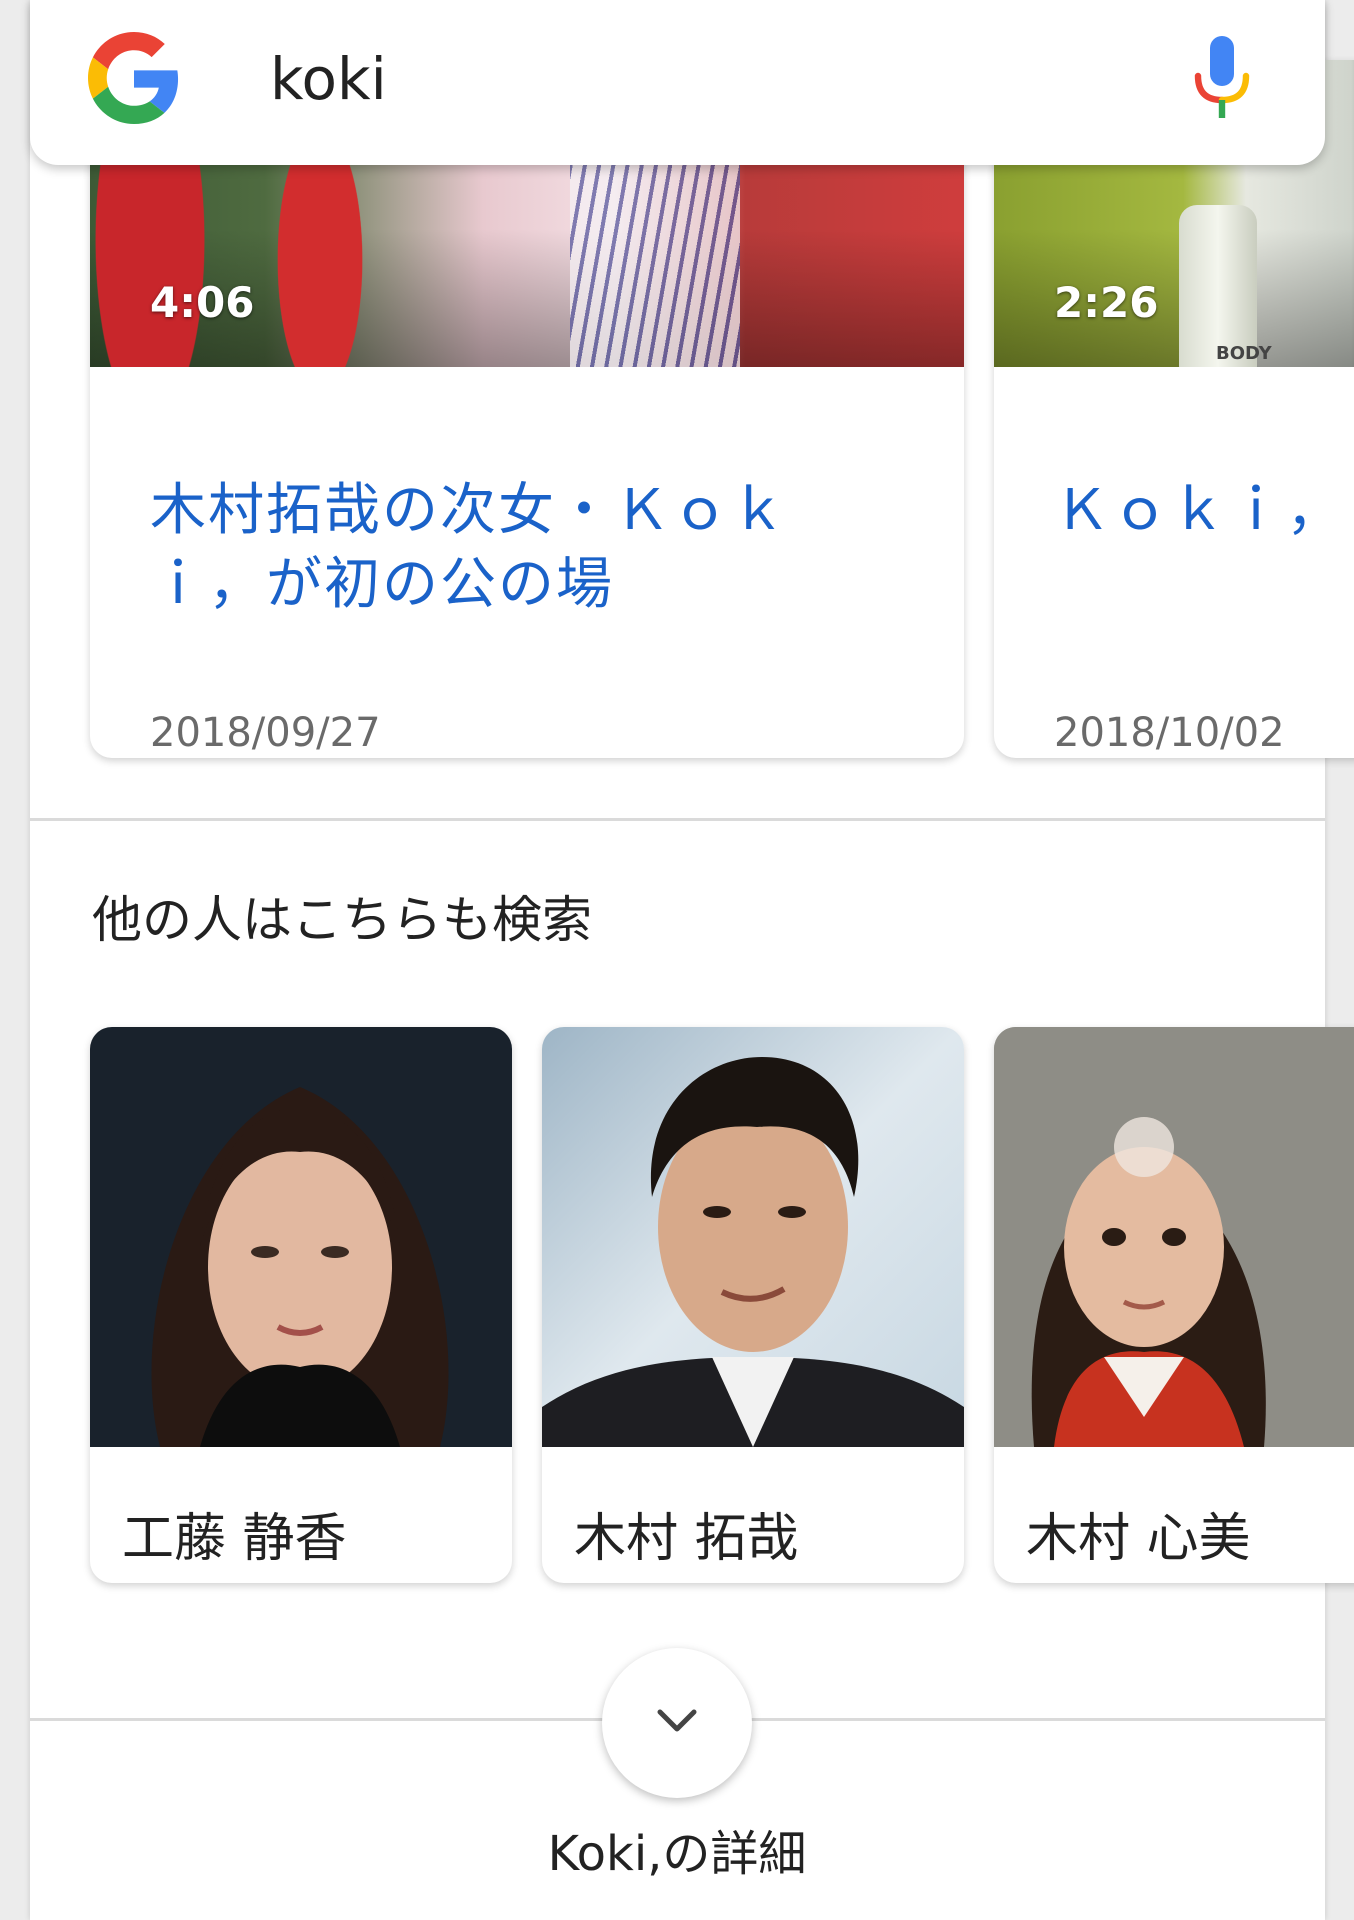 The image size is (1354, 1920). What do you see at coordinates (686, 1539) in the screenshot?
I see `person-name: 木村 拓哉` at bounding box center [686, 1539].